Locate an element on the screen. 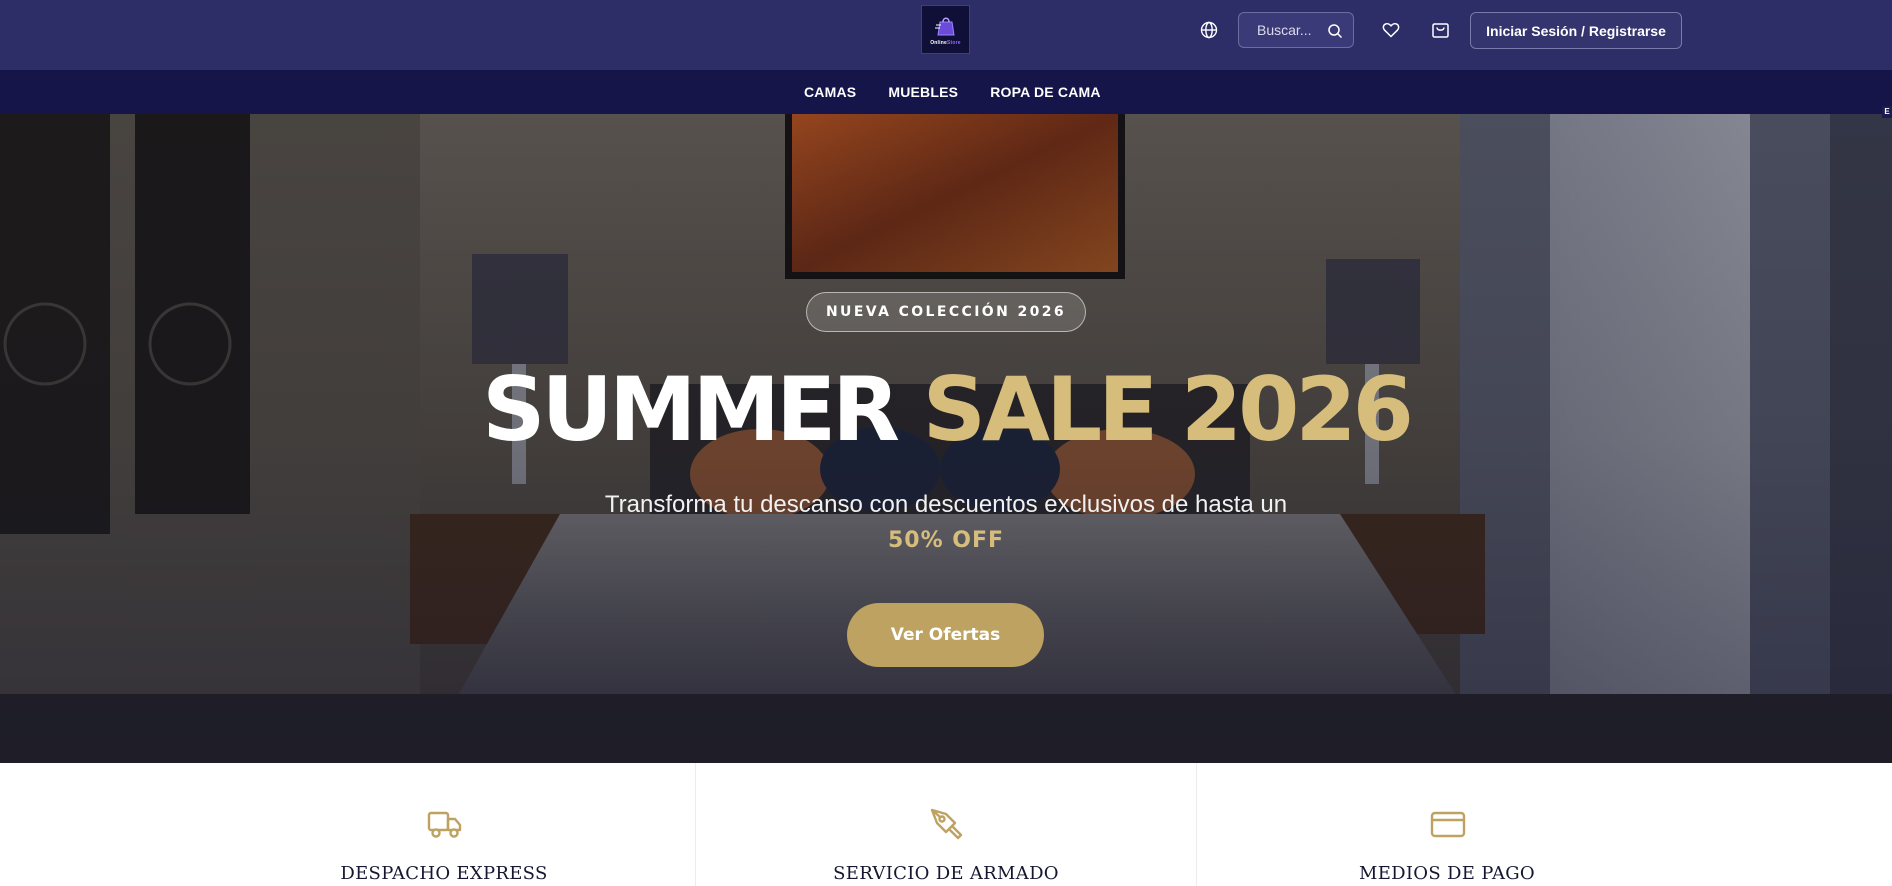 The height and width of the screenshot is (886, 1892). favorites-button is located at coordinates (1391, 30).